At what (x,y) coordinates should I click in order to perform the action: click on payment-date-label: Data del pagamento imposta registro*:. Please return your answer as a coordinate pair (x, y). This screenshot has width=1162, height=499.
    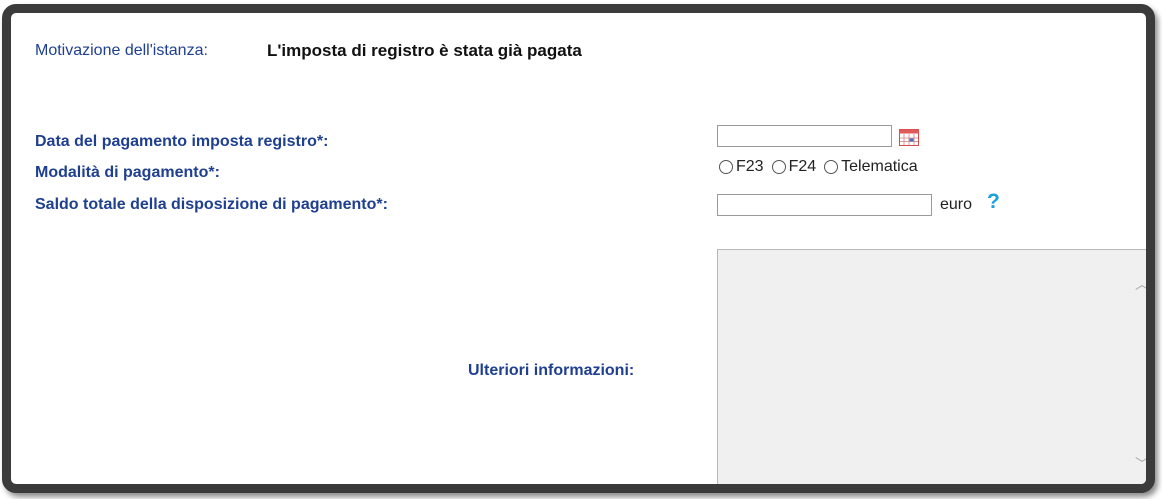
    Looking at the image, I should click on (182, 141).